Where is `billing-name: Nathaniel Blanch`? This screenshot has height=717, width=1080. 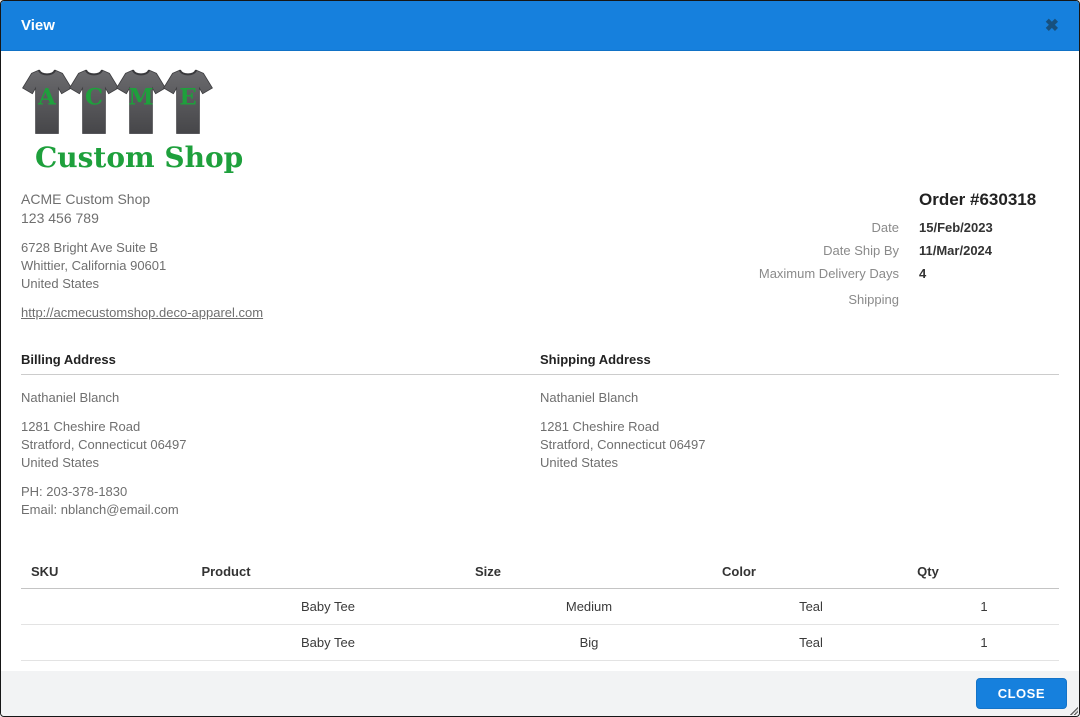 billing-name: Nathaniel Blanch is located at coordinates (70, 397).